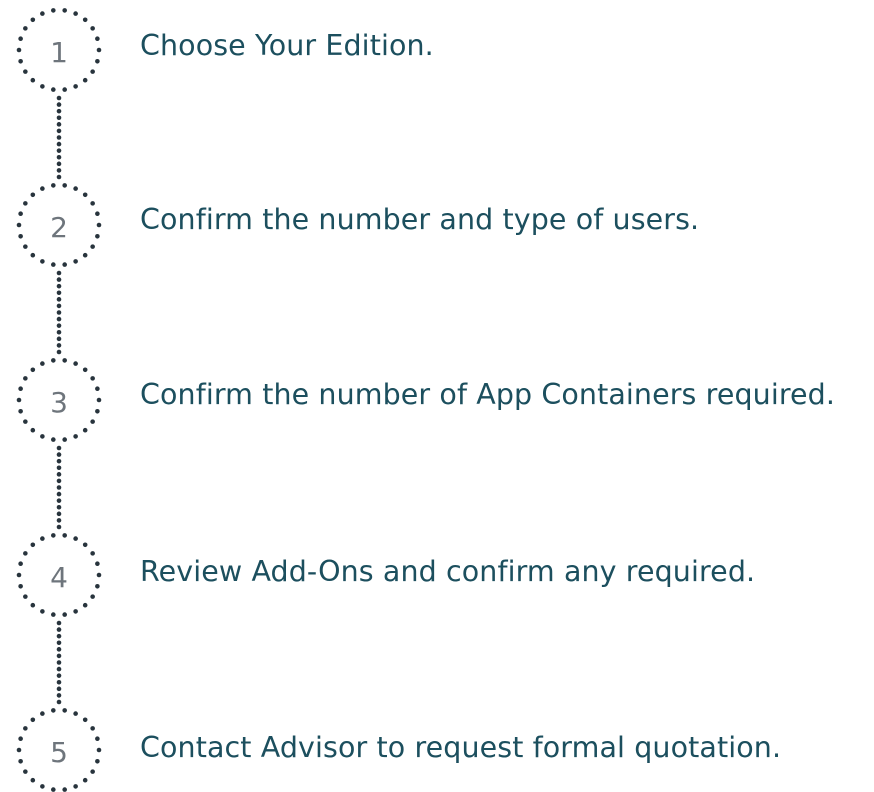  Describe the element at coordinates (420, 219) in the screenshot. I see `step-label-2: Confirm the number and type of users.` at that location.